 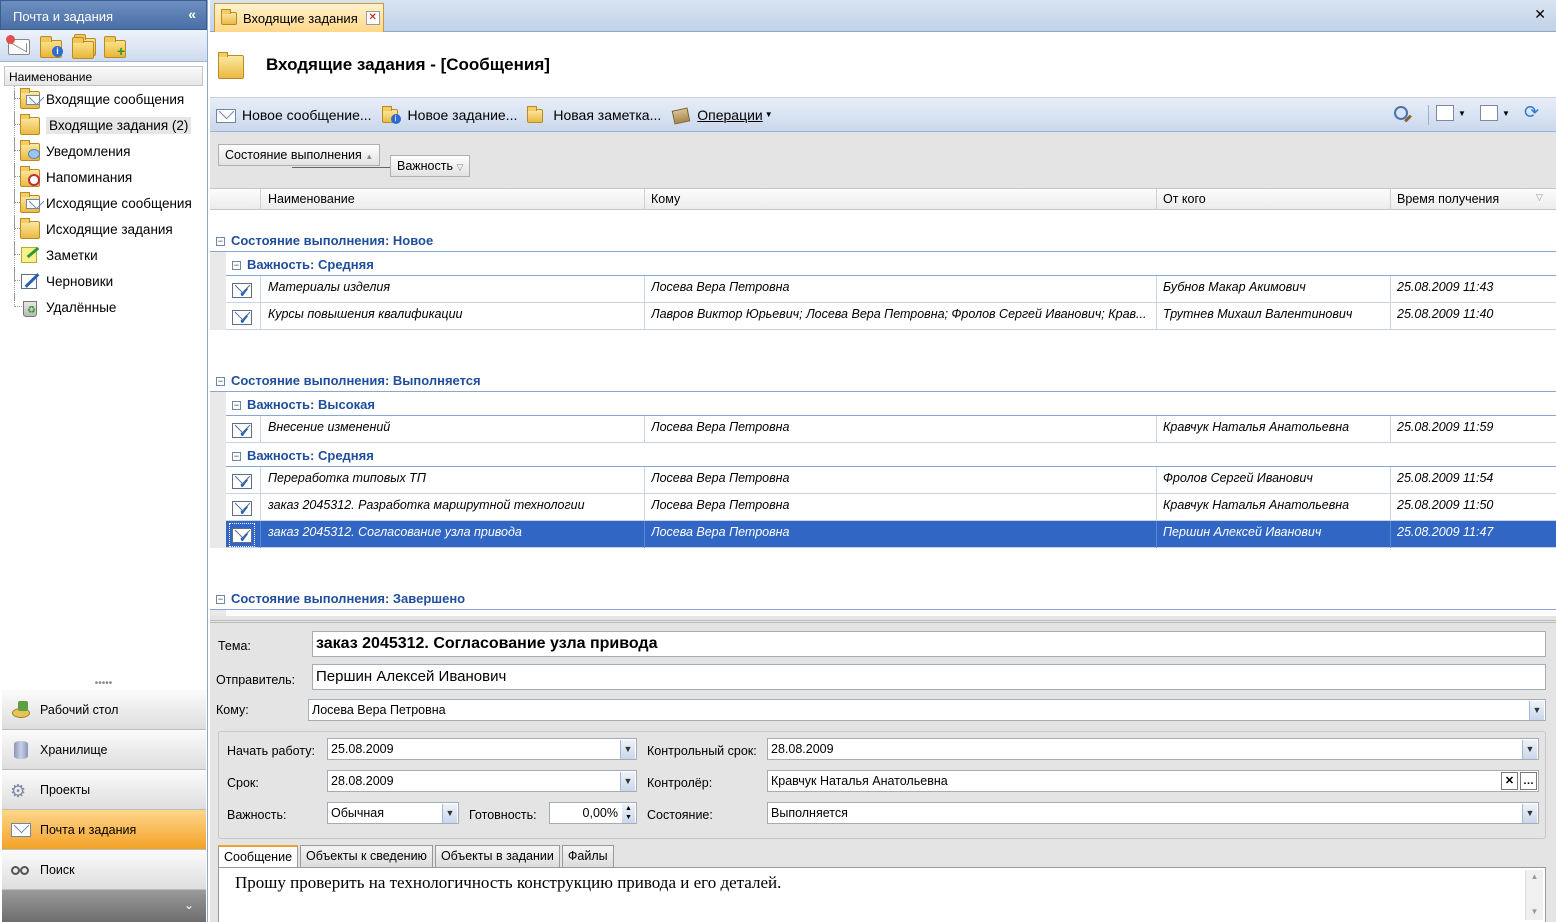 What do you see at coordinates (258, 857) in the screenshot?
I see `tab-message: Сообщение` at bounding box center [258, 857].